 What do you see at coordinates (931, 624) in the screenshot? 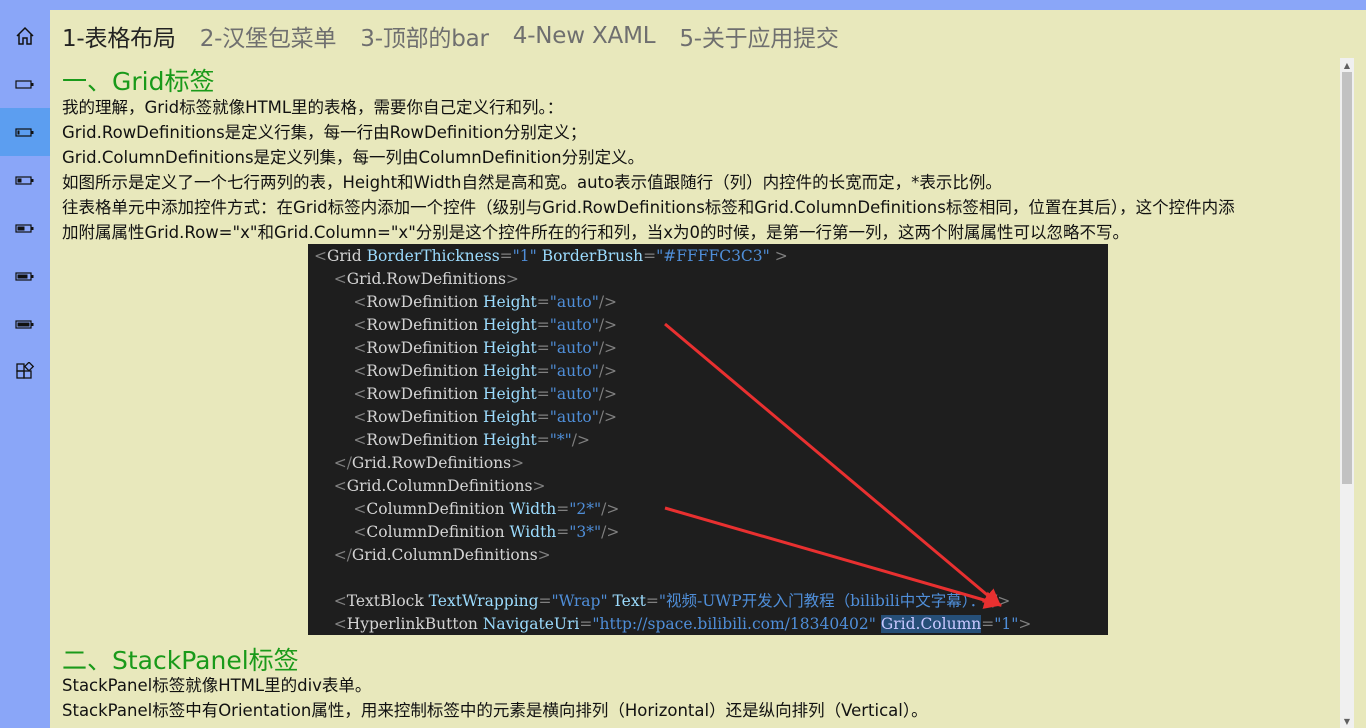
I see `code-token: Grid.Column` at bounding box center [931, 624].